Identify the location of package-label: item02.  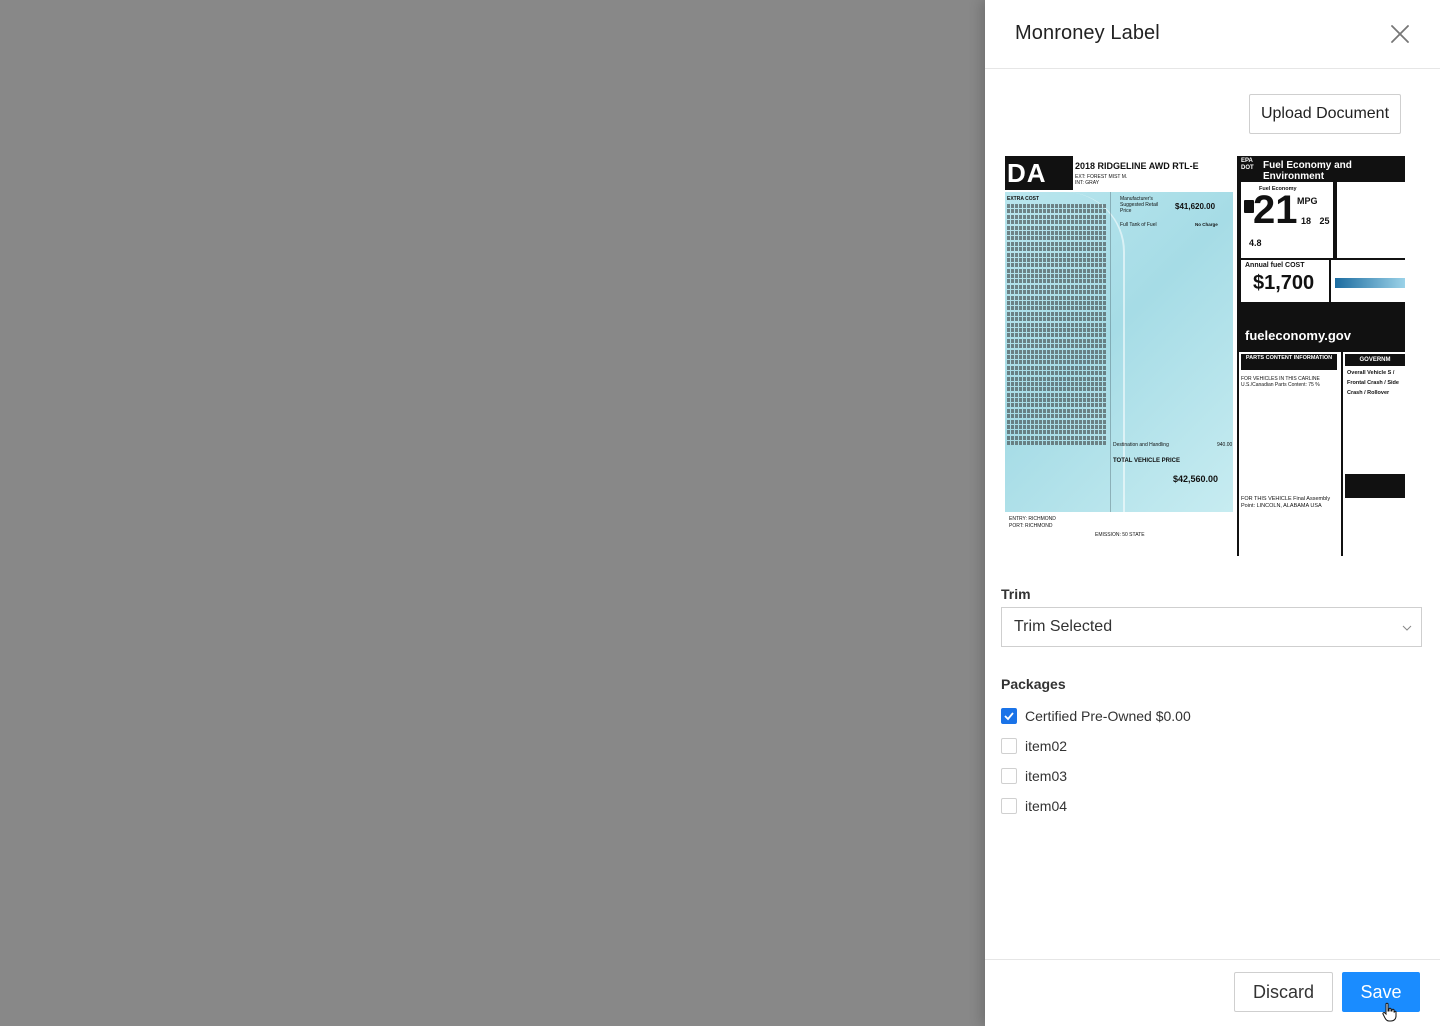
(1046, 746).